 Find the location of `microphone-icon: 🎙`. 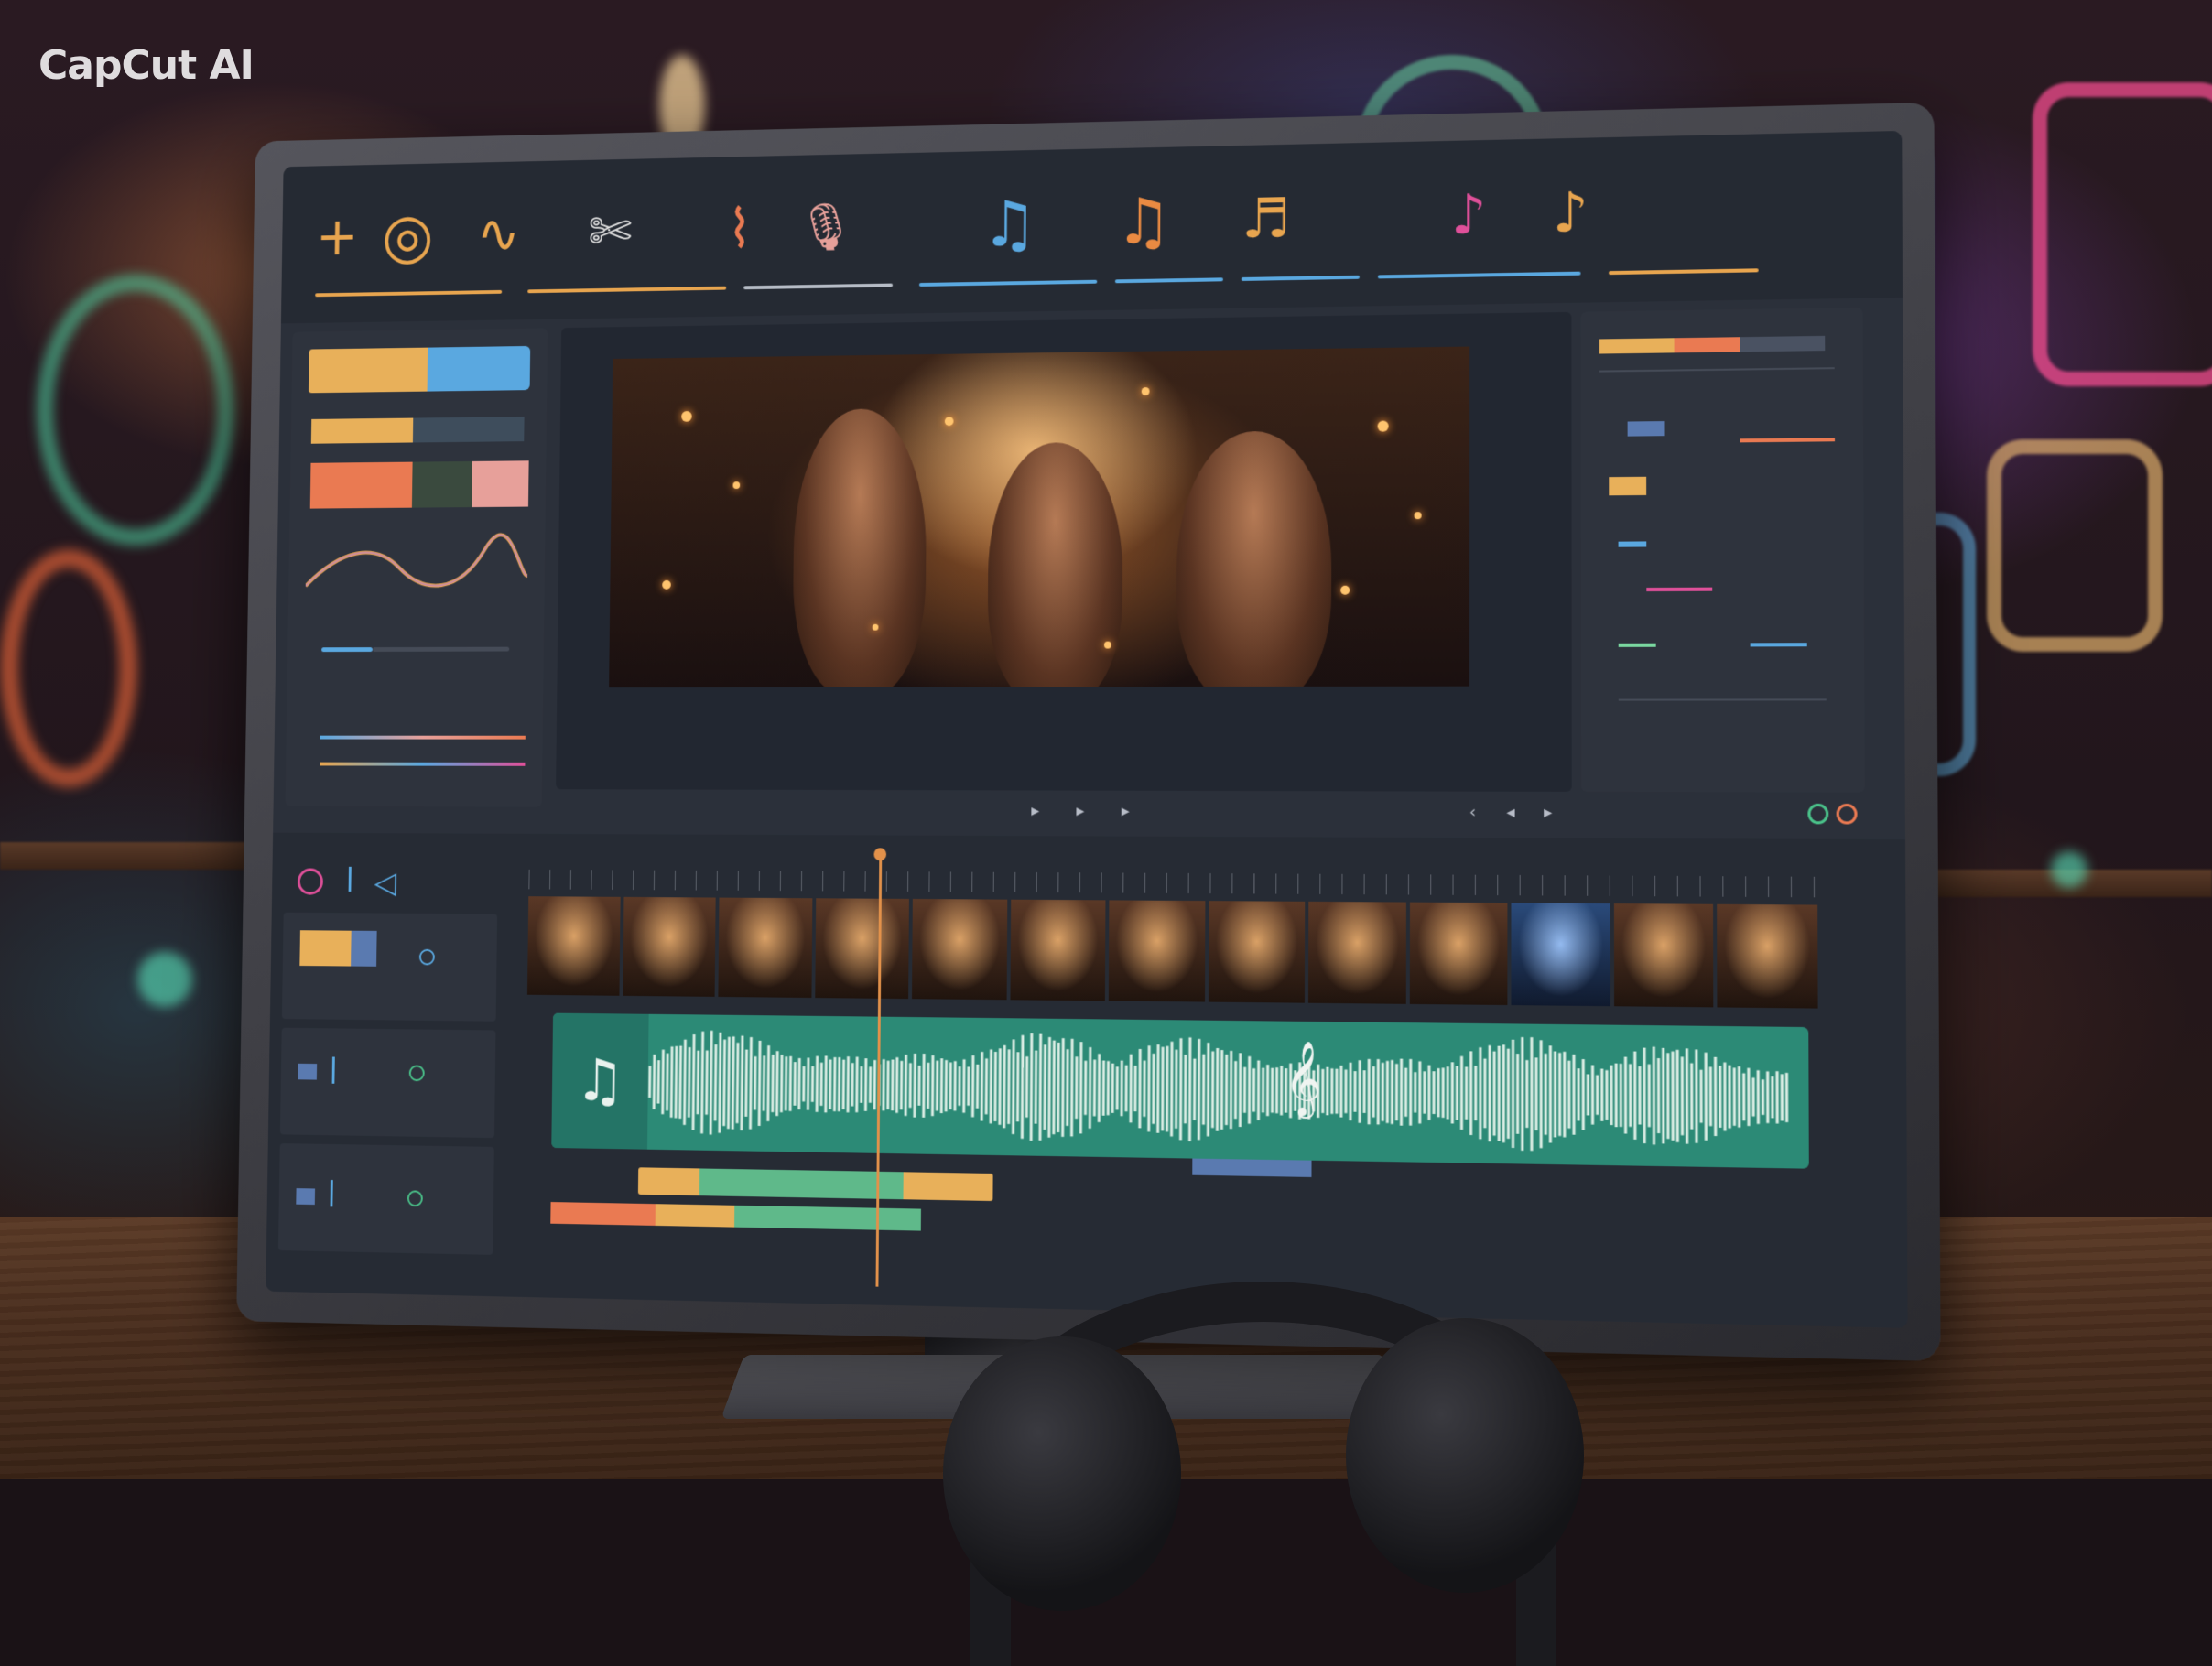

microphone-icon: 🎙 is located at coordinates (826, 227).